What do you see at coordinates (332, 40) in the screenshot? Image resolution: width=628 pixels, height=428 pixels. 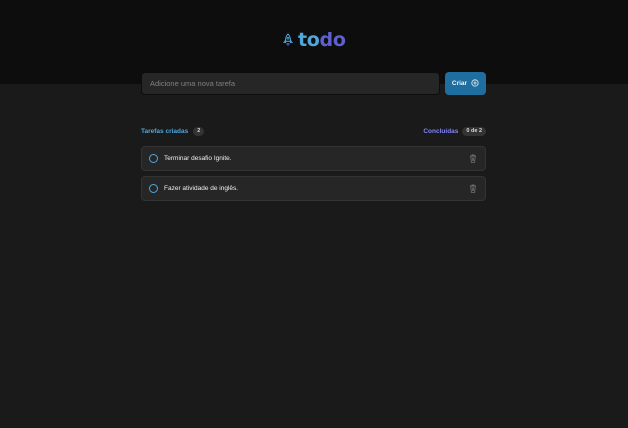 I see `logo-text-do: do` at bounding box center [332, 40].